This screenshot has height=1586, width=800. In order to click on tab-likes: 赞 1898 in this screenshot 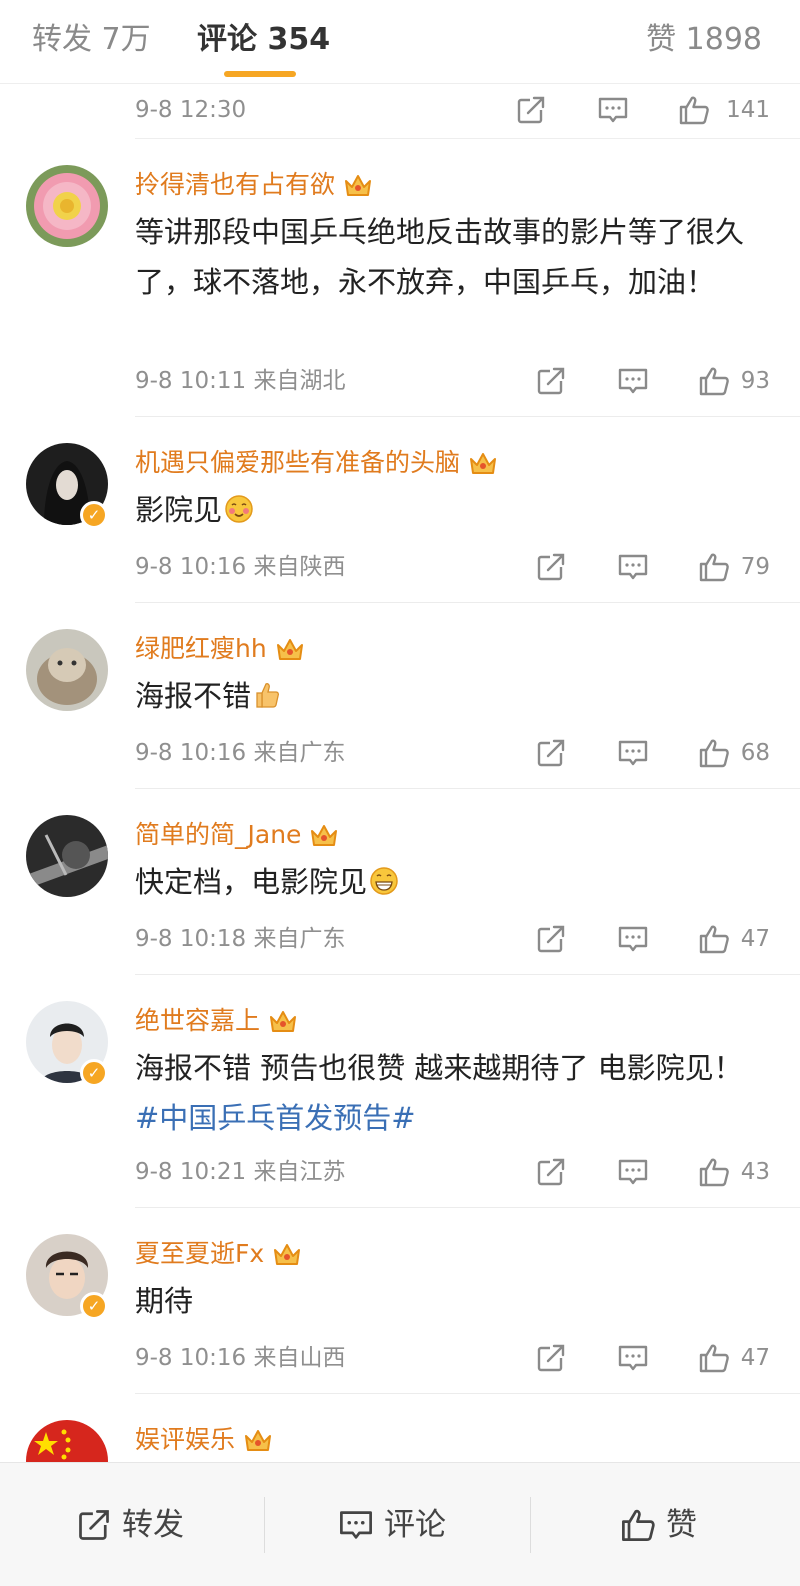, I will do `click(704, 40)`.